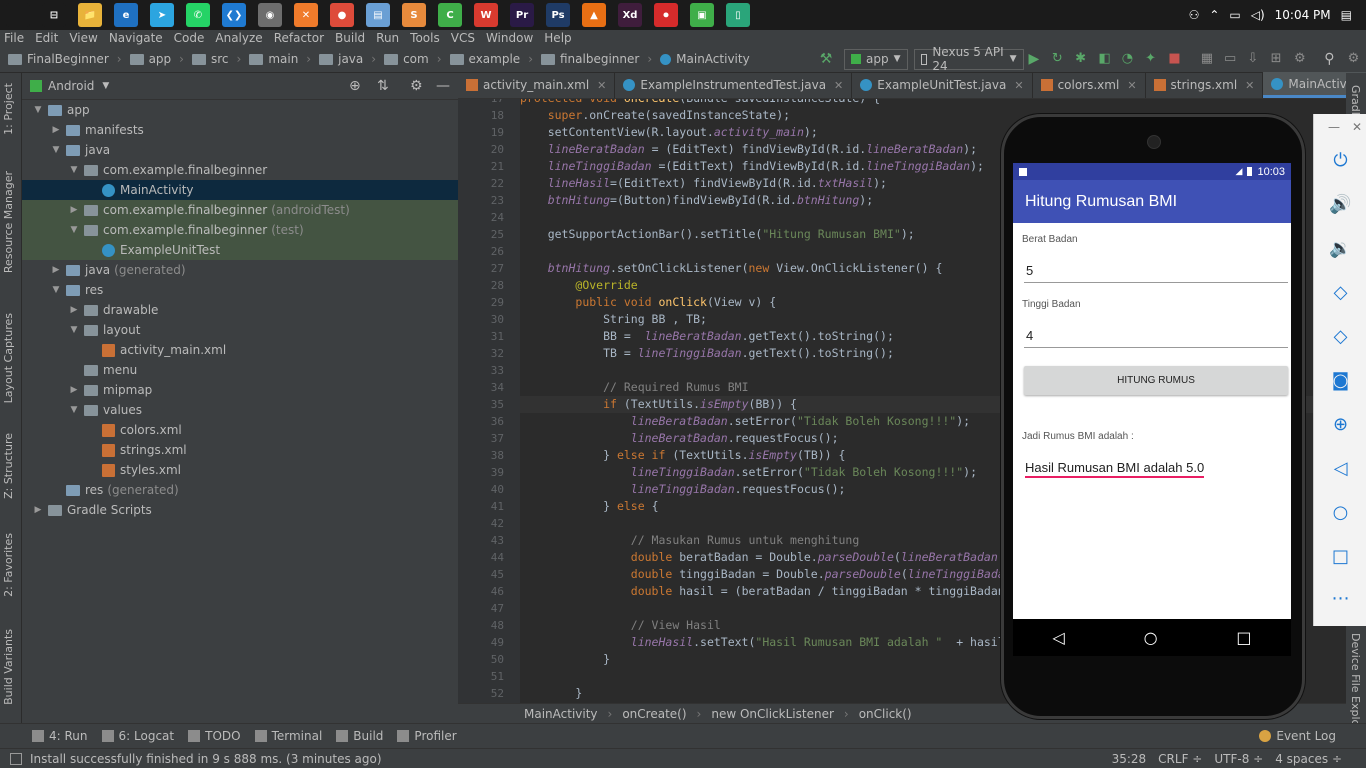 This screenshot has width=1366, height=768. I want to click on volume-icon: ◁), so click(1258, 15).